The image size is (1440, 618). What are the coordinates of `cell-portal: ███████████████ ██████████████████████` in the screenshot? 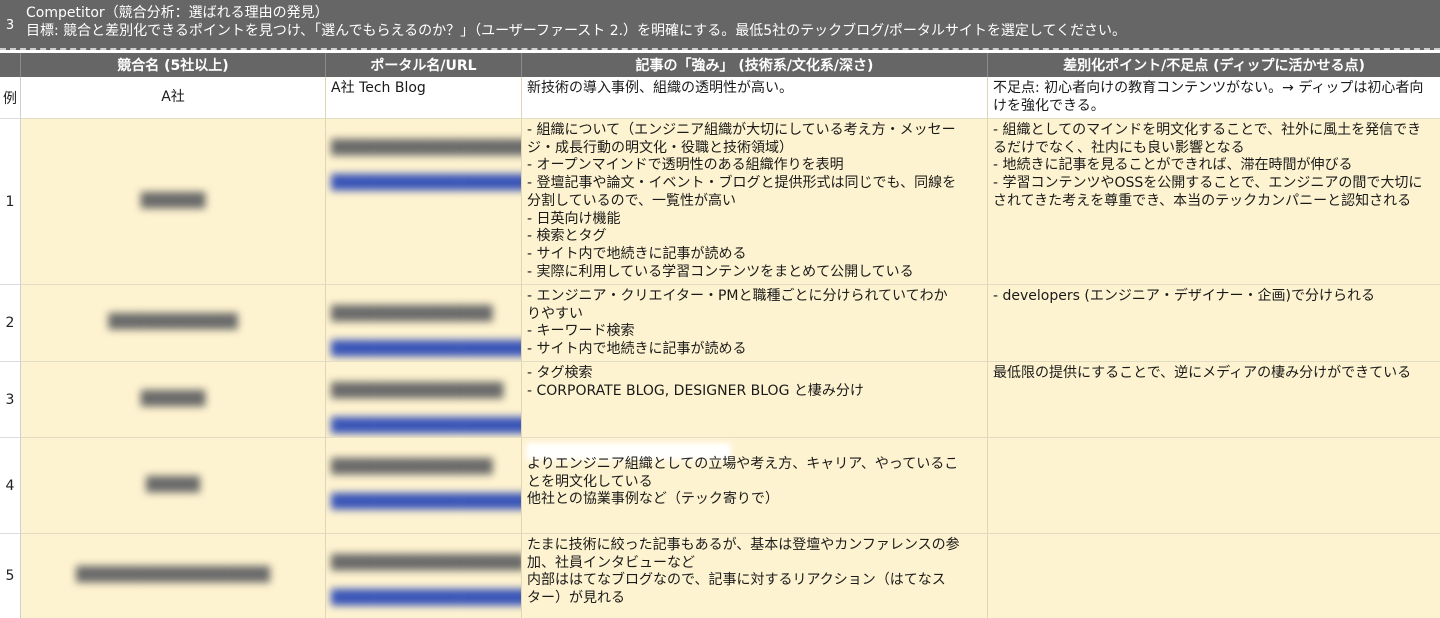 It's located at (424, 486).